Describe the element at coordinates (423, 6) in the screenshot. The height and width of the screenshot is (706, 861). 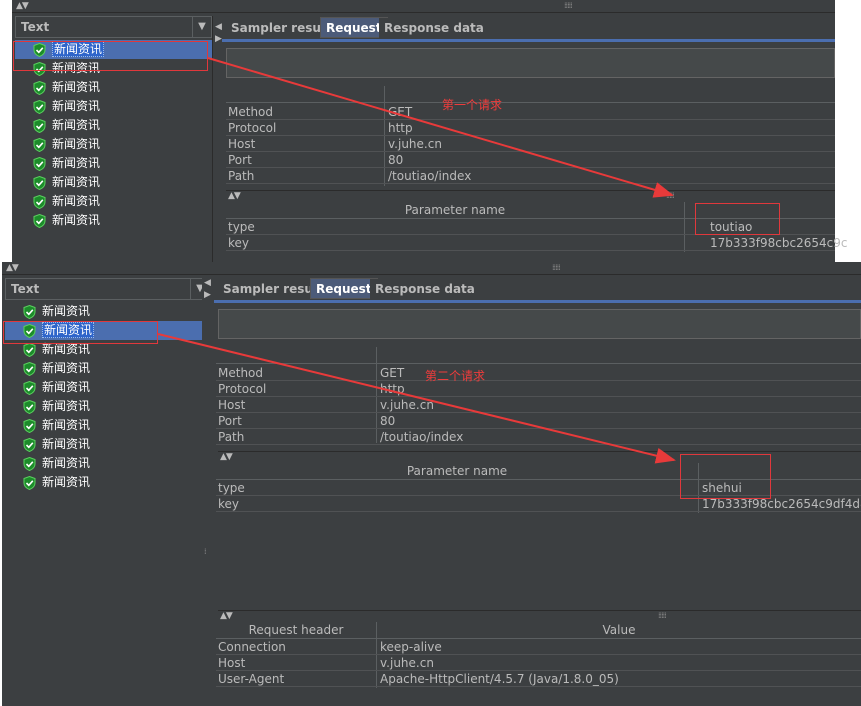
I see `top-splitter-bar: ▲▼ ⁞⁞⁞⁞⁞` at that location.